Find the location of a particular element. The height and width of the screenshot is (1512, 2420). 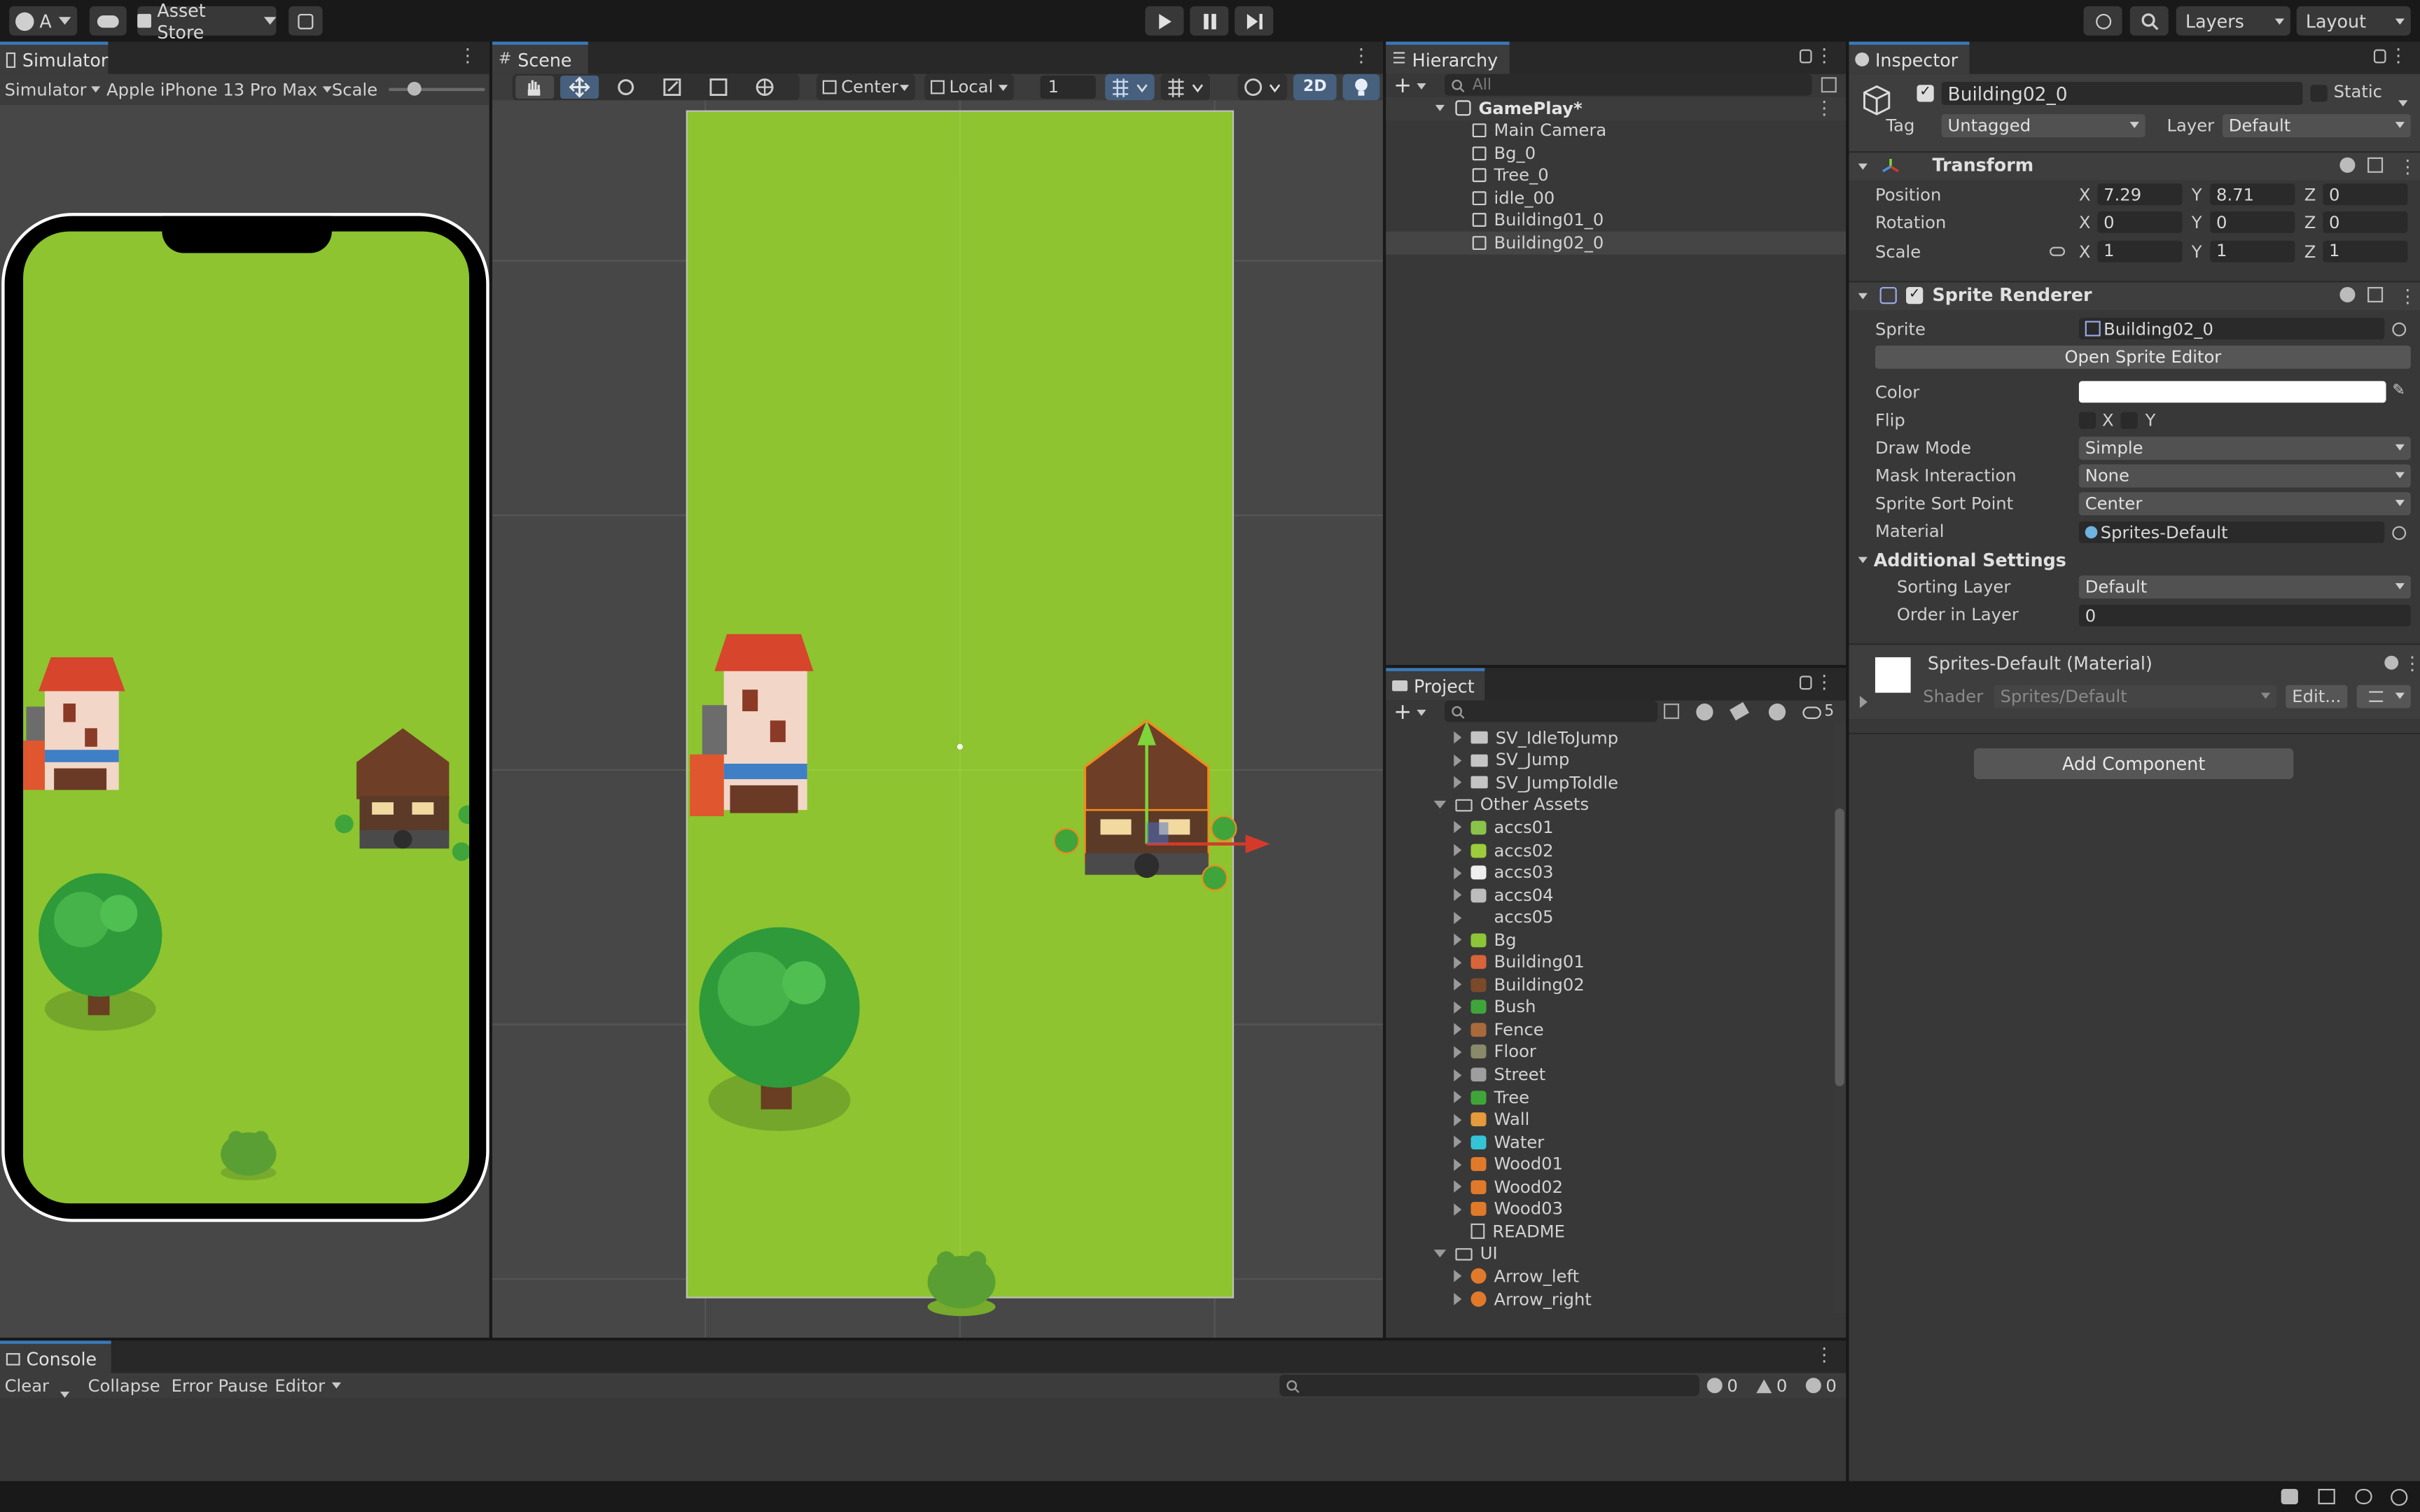

grid-snap-input: 1 is located at coordinates (1068, 87).